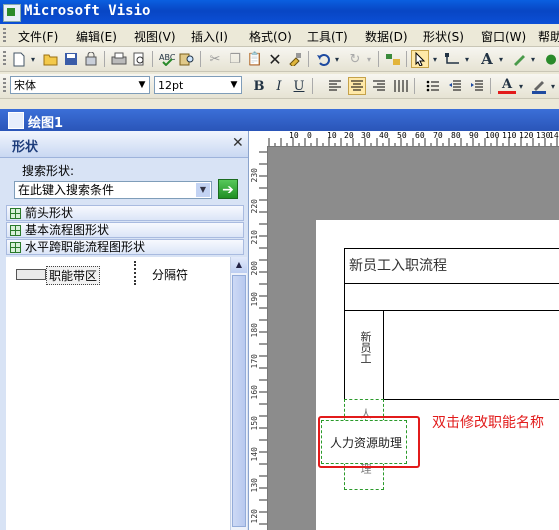 The width and height of the screenshot is (559, 530). I want to click on search-shapes-input: 在此键入搜索条件 ▼, so click(113, 190).